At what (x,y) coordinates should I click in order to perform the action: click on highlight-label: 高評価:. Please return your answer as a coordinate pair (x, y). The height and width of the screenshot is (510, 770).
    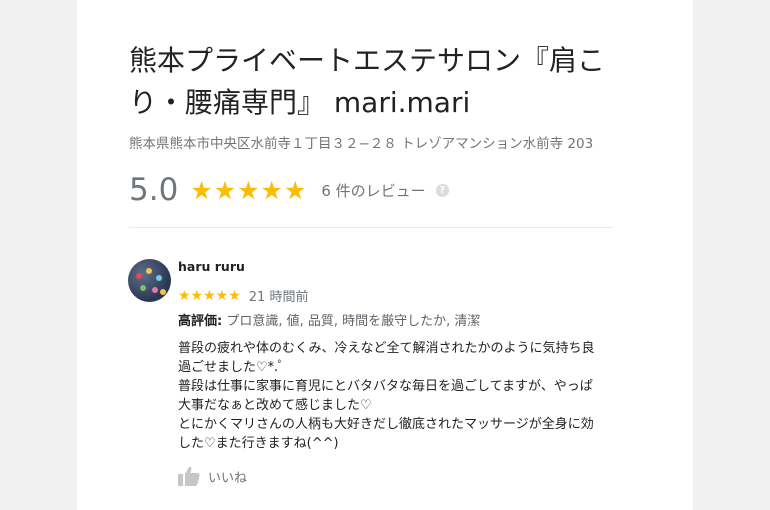
    Looking at the image, I should click on (200, 321).